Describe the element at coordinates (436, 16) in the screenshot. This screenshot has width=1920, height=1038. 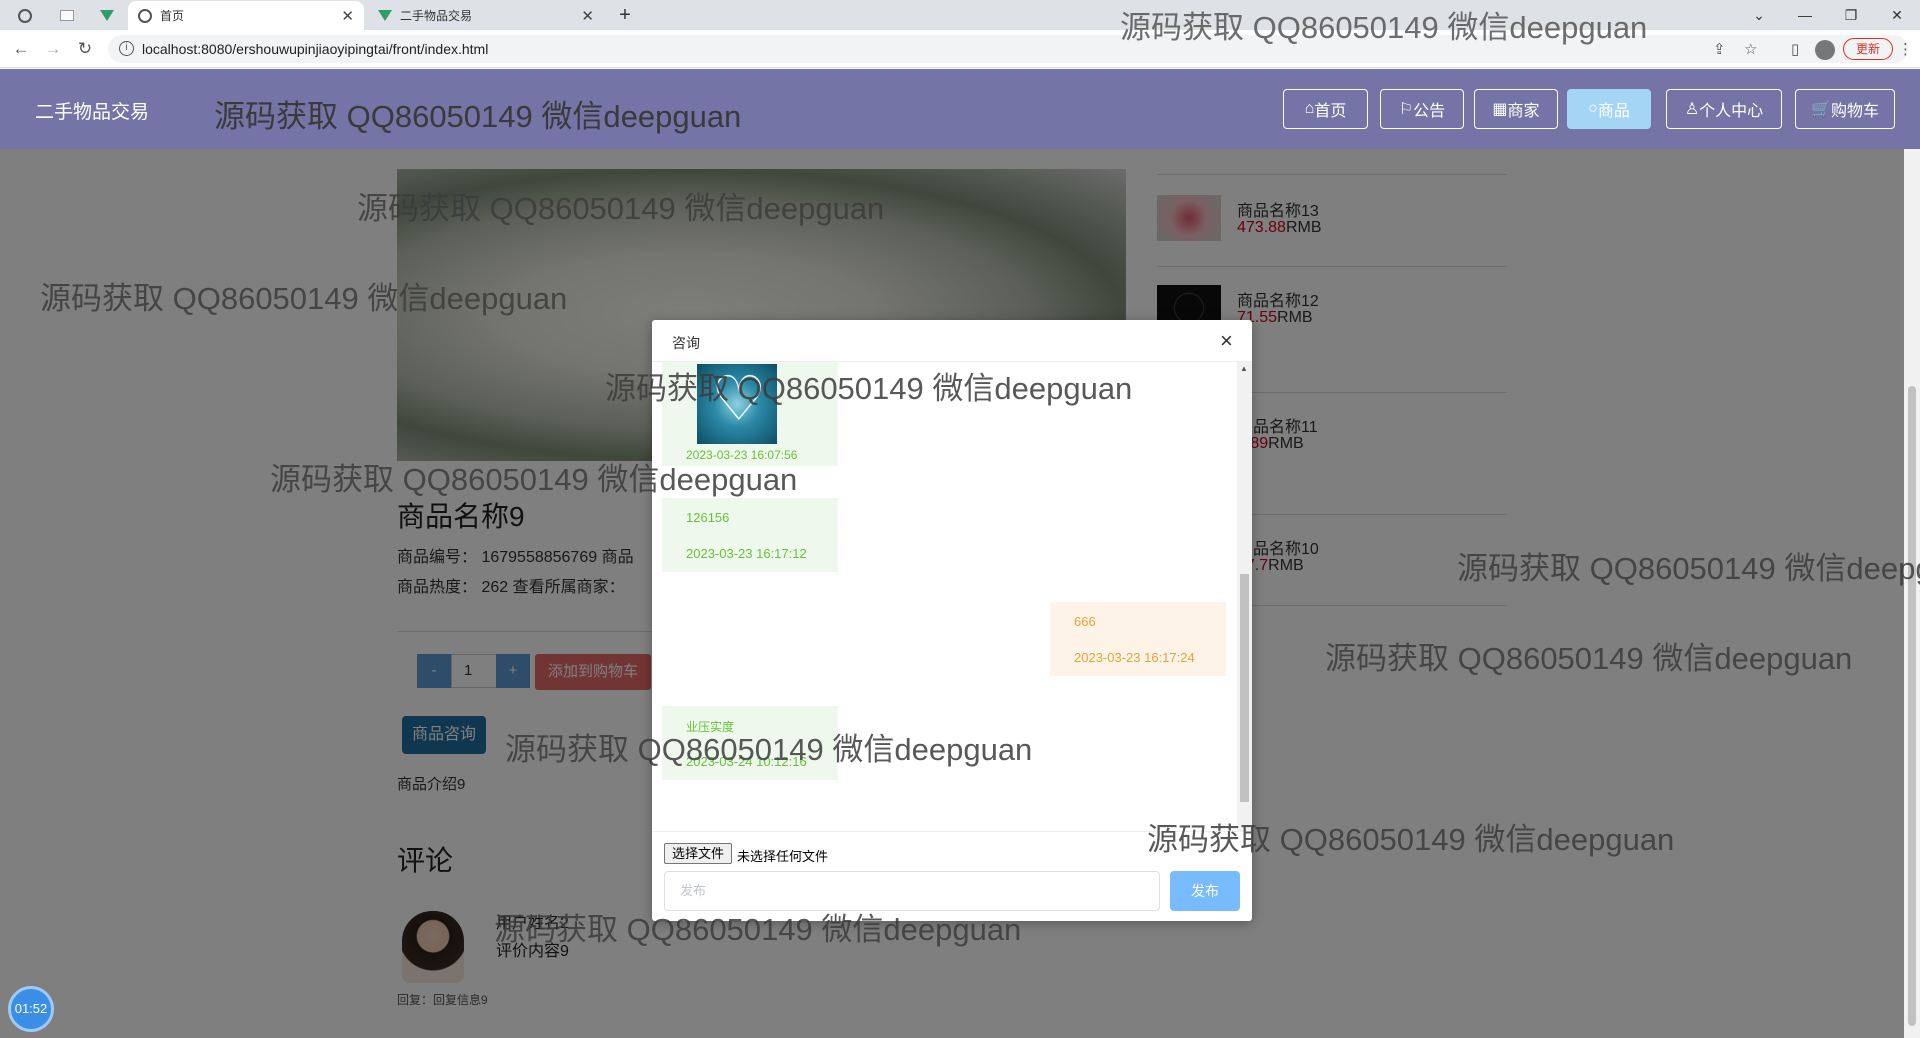
I see `tab-title: 二手物品交易` at that location.